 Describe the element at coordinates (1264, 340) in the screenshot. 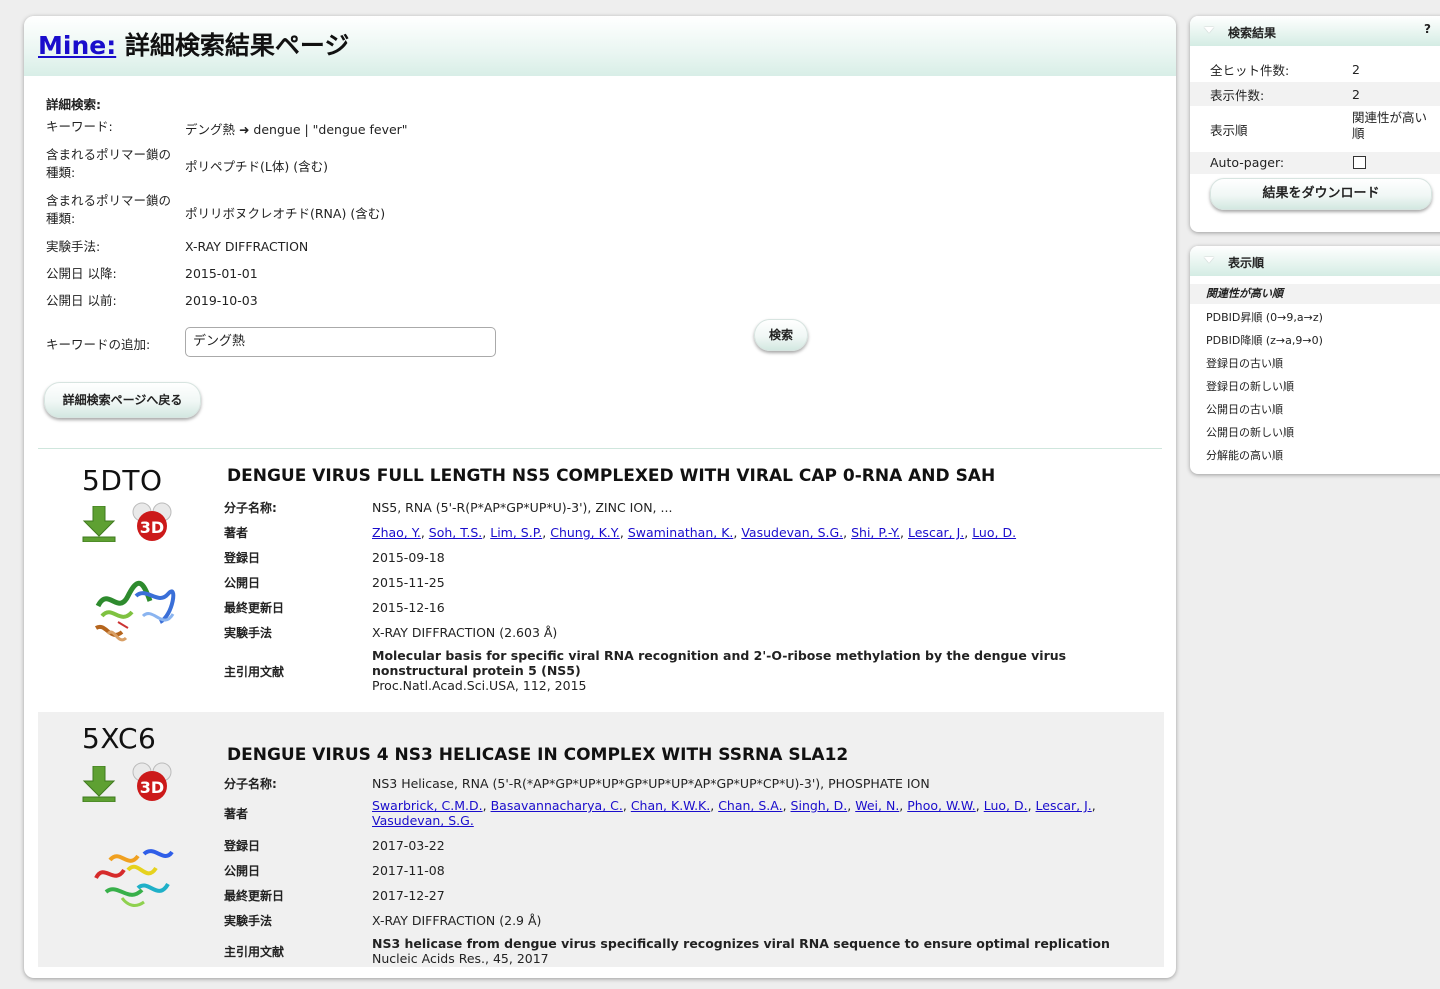

I see `sort-option-pdbid-desc: PDBID降順 (z→a,9→0)` at that location.